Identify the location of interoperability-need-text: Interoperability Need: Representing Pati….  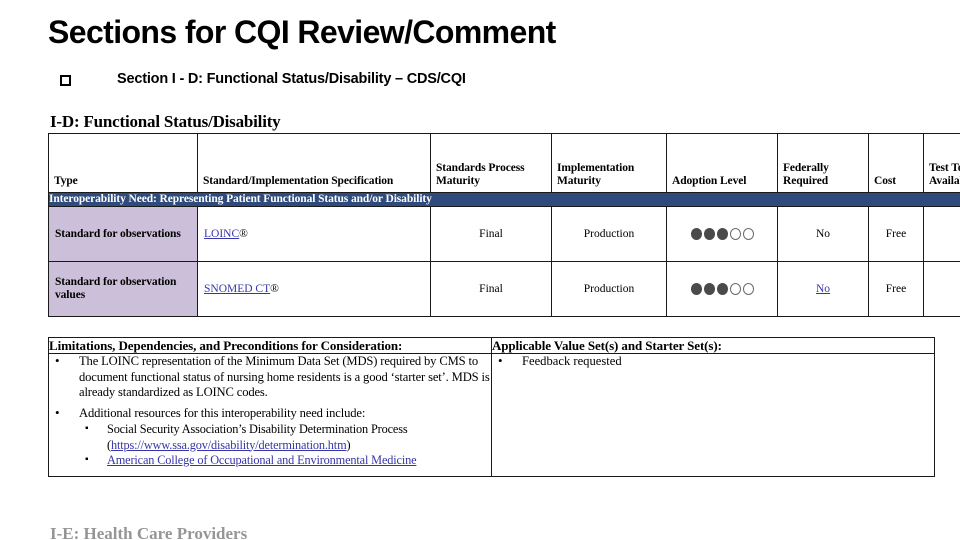
(504, 199).